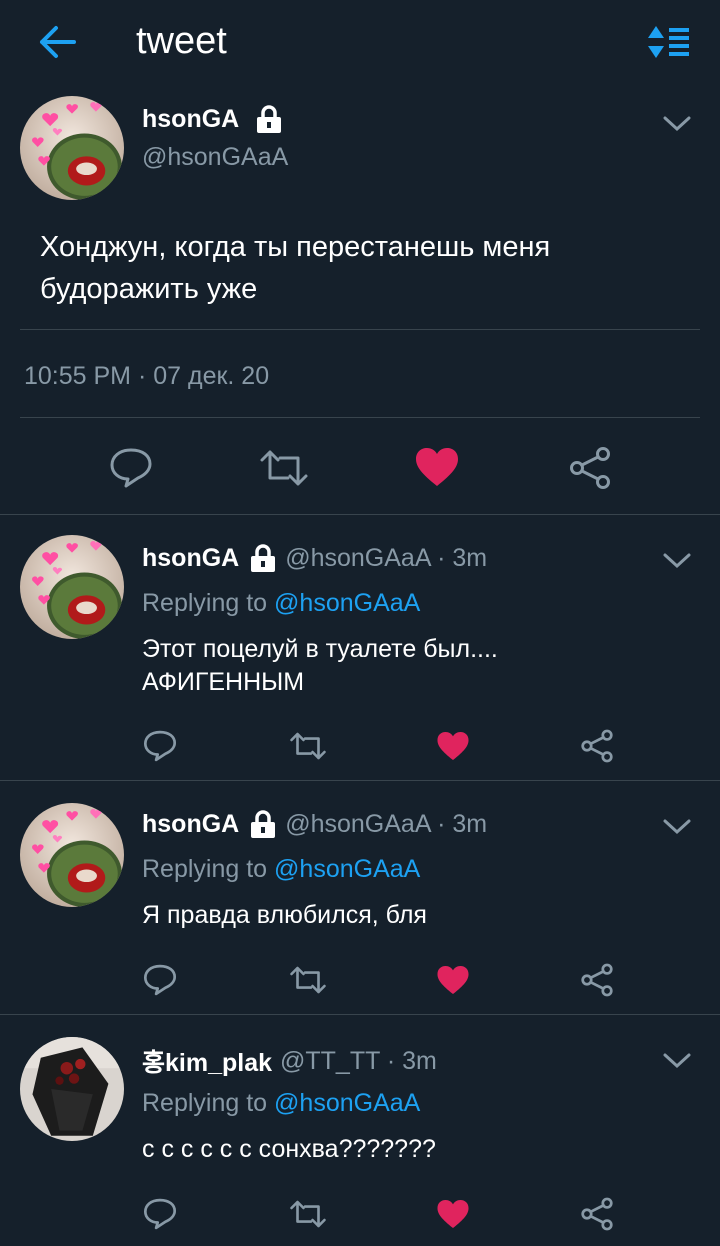 The width and height of the screenshot is (720, 1246). I want to click on author-row: hsonGA, so click(212, 119).